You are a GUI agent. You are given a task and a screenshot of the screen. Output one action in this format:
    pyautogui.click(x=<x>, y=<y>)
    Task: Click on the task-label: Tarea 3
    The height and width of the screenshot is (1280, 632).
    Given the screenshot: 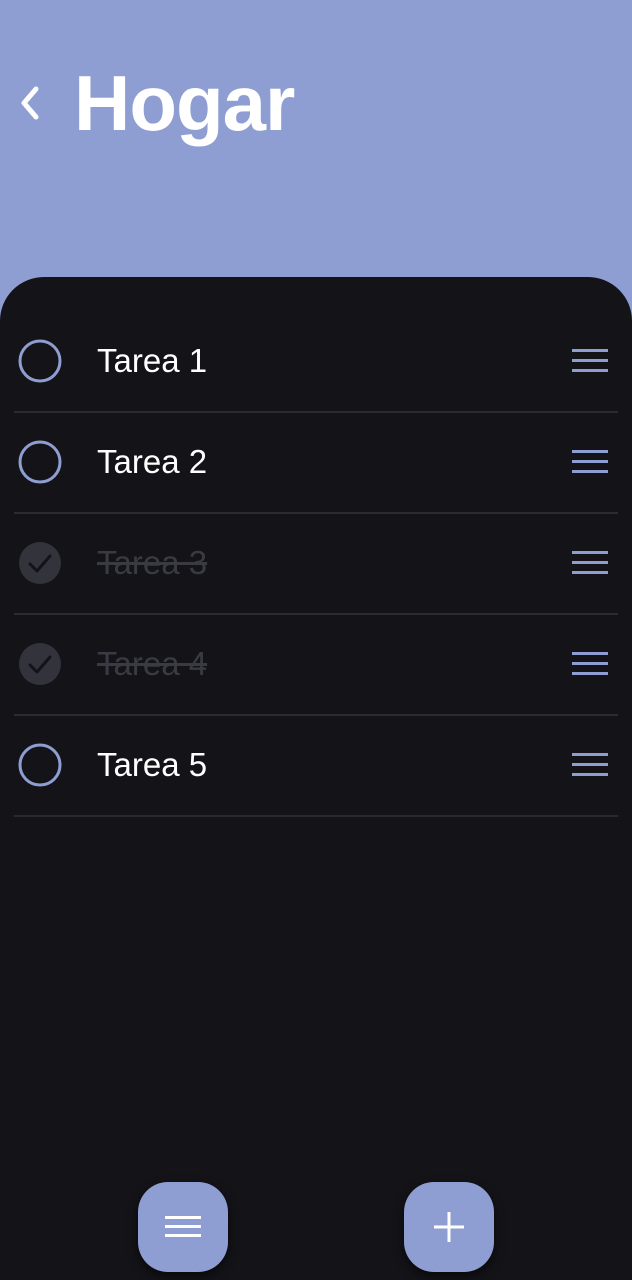 What is the action you would take?
    pyautogui.click(x=152, y=562)
    